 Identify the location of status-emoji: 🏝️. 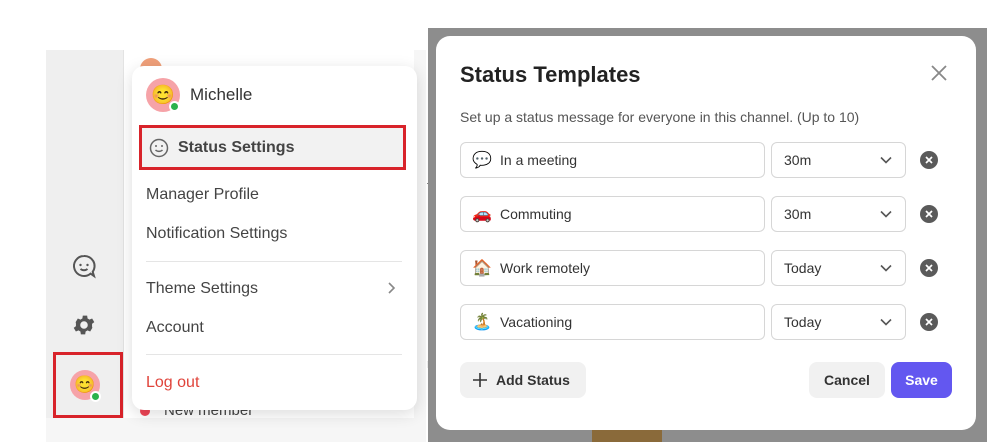
(482, 322).